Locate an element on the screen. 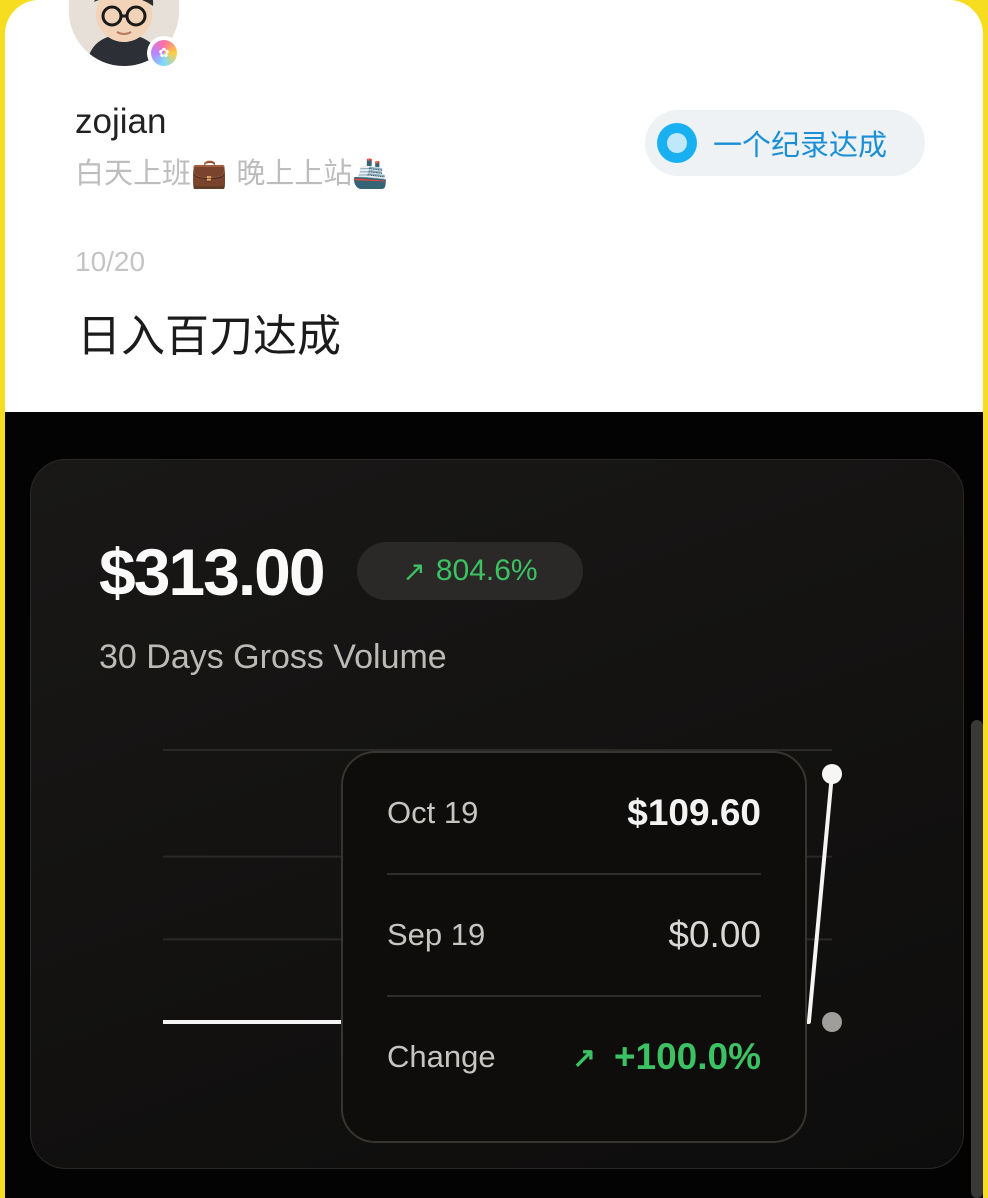  tooltip-change: ↗ +100.0% is located at coordinates (666, 1057).